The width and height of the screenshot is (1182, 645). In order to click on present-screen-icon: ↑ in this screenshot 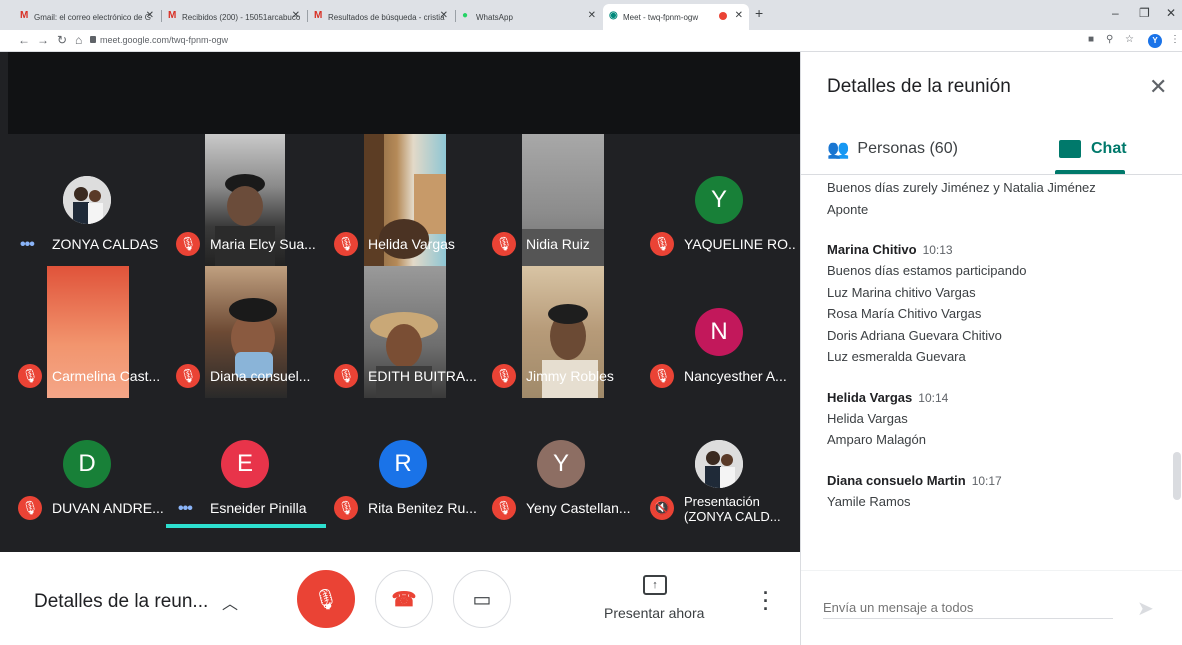, I will do `click(655, 585)`.